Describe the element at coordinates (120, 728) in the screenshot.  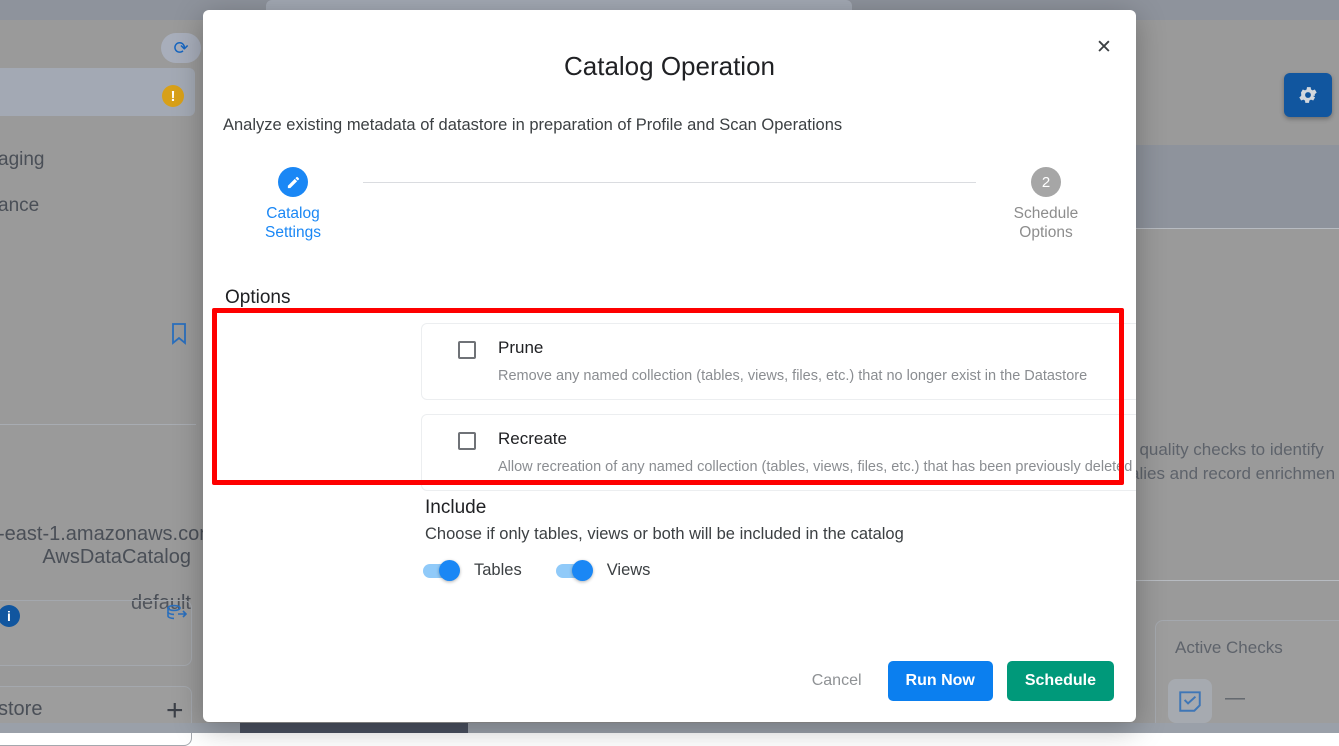
I see `bg-bottom-band` at that location.